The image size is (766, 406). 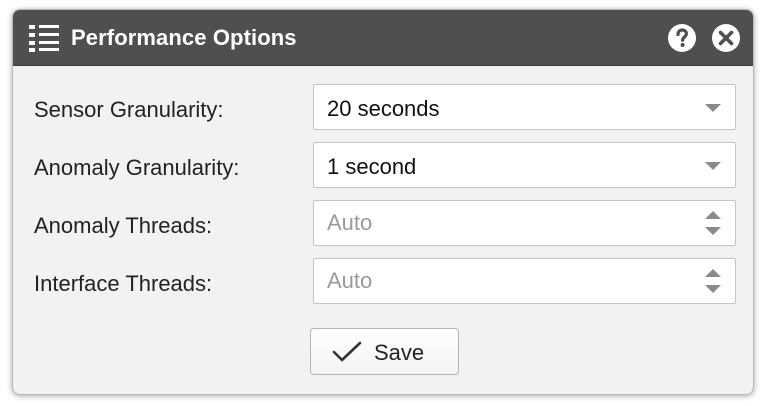 I want to click on save-button: Save, so click(x=384, y=351).